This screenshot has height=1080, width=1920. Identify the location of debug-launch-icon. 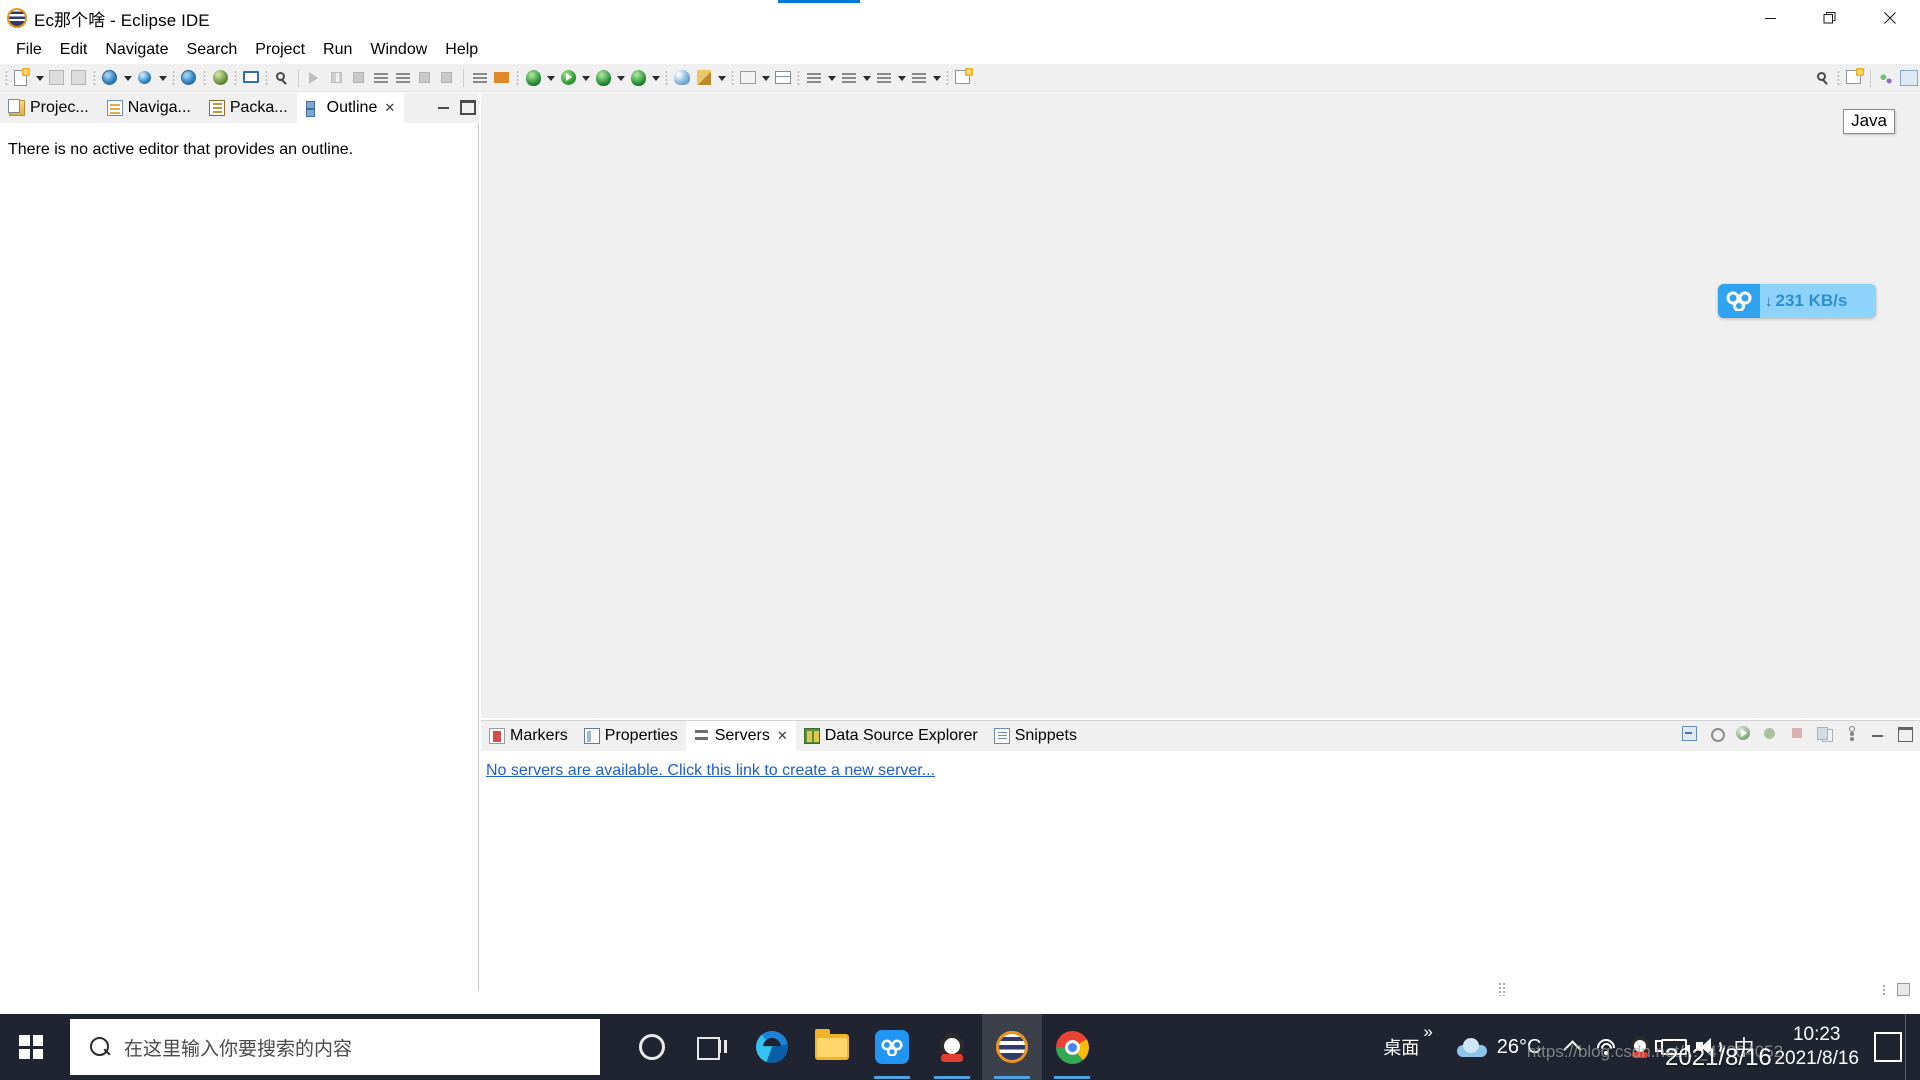
(220, 78).